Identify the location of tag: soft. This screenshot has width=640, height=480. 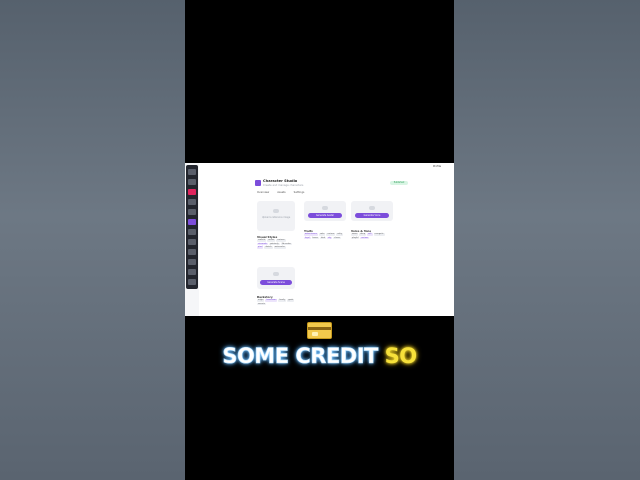
(370, 234).